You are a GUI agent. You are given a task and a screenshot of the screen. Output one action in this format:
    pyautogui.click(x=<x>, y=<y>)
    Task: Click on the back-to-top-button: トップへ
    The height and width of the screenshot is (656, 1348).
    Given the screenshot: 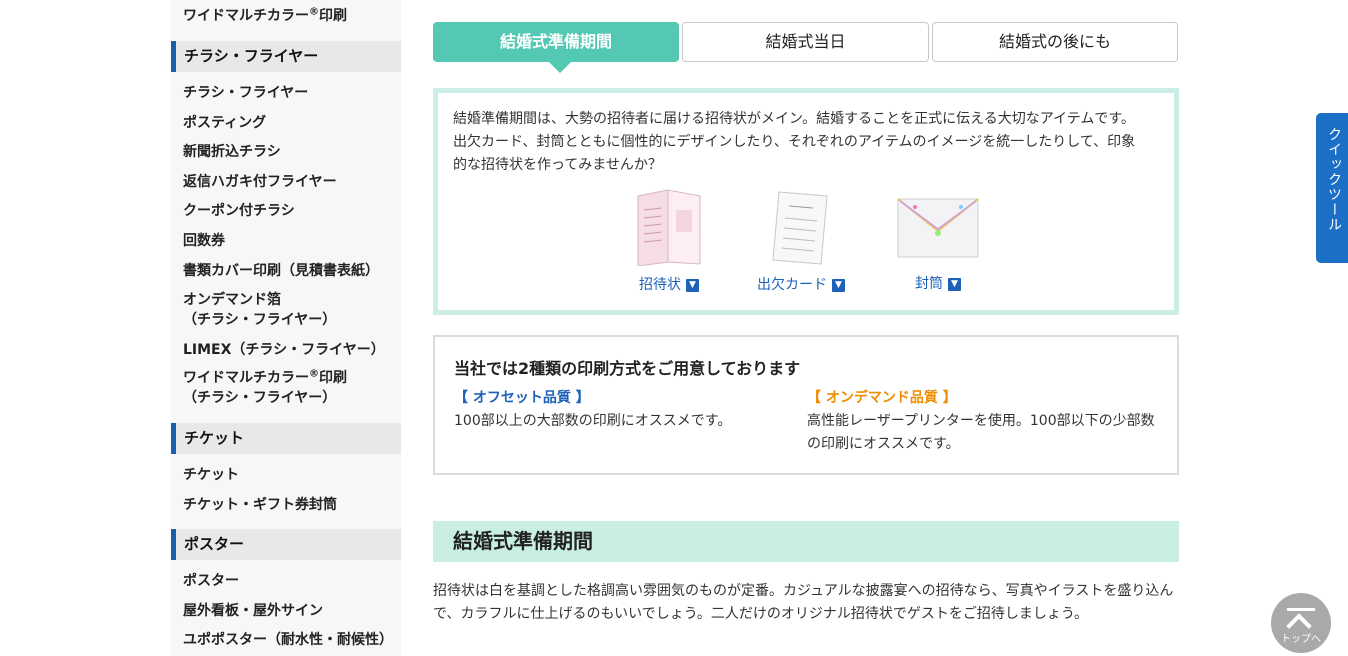 What is the action you would take?
    pyautogui.click(x=1301, y=623)
    